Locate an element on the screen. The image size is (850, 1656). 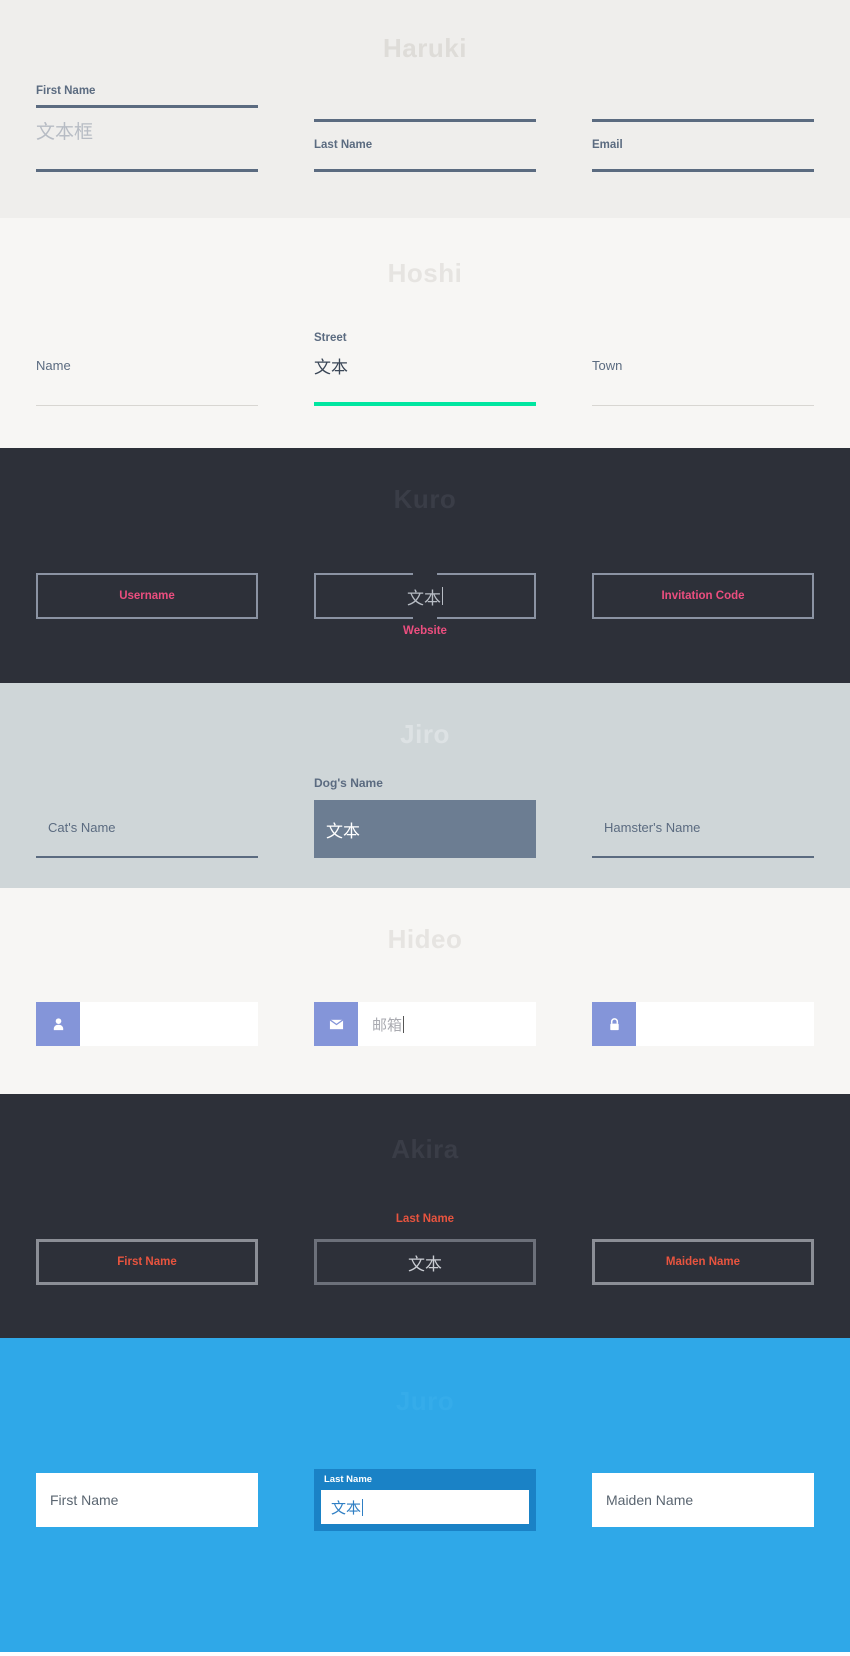
field-juro-maiden-name: Maiden Name is located at coordinates (703, 1500).